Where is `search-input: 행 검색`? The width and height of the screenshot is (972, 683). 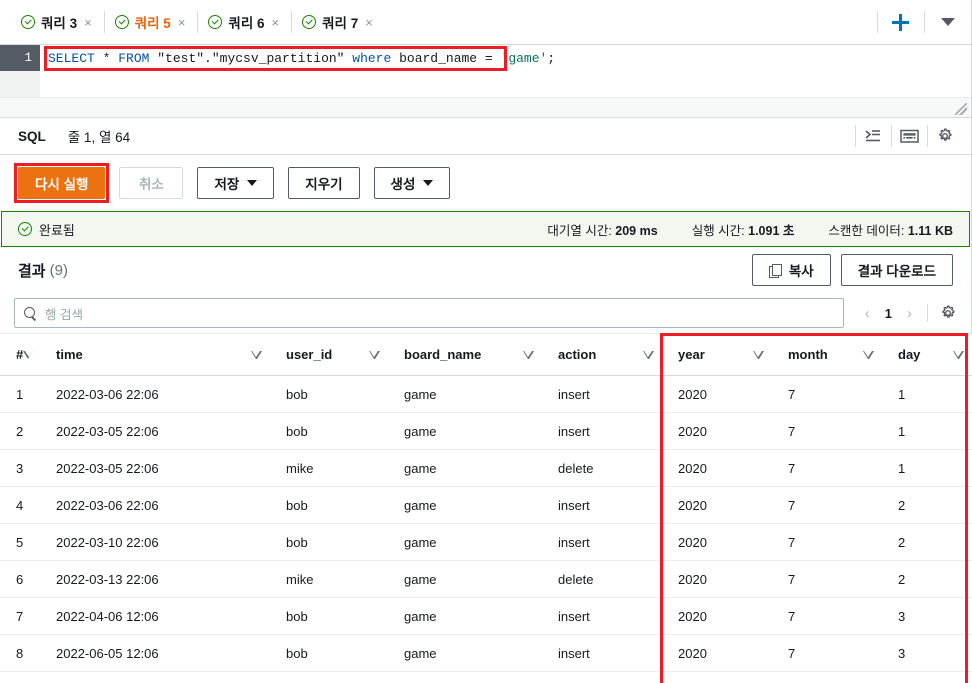
search-input: 행 검색 is located at coordinates (429, 313).